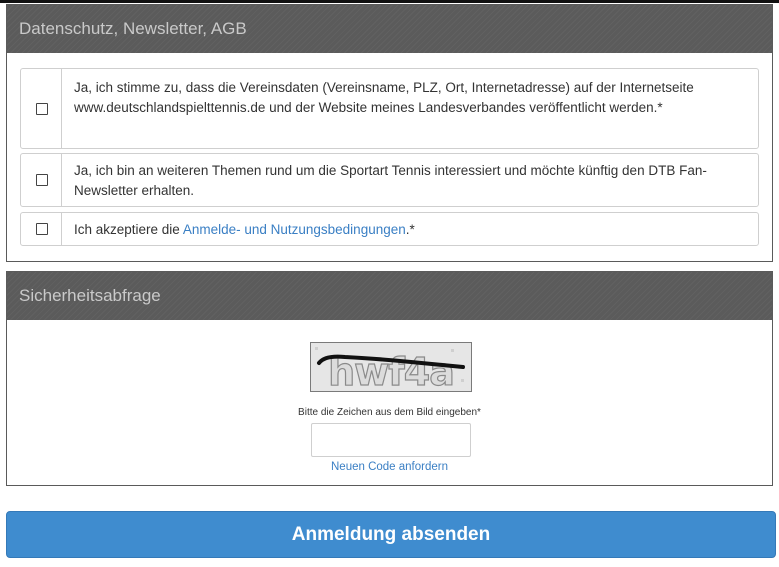 Image resolution: width=779 pixels, height=567 pixels. Describe the element at coordinates (294, 229) in the screenshot. I see `terms-link: Anmelde- und Nutzungsbedingungen` at that location.